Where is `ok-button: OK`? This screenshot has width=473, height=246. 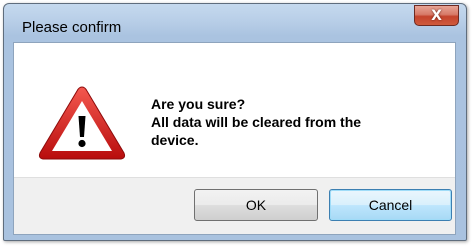 ok-button: OK is located at coordinates (256, 205).